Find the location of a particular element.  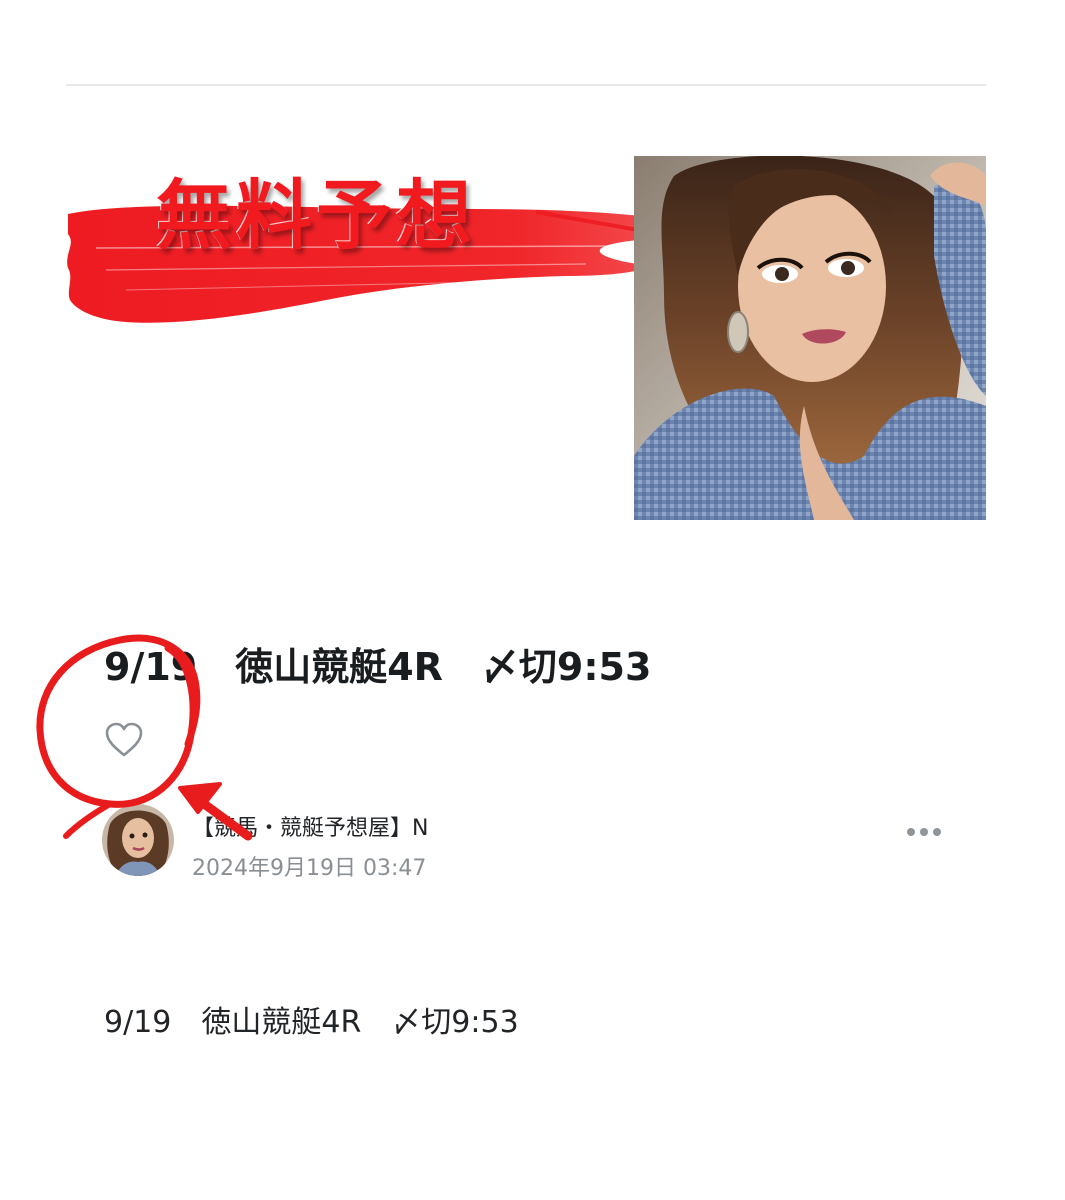

portrait-image is located at coordinates (810, 338).